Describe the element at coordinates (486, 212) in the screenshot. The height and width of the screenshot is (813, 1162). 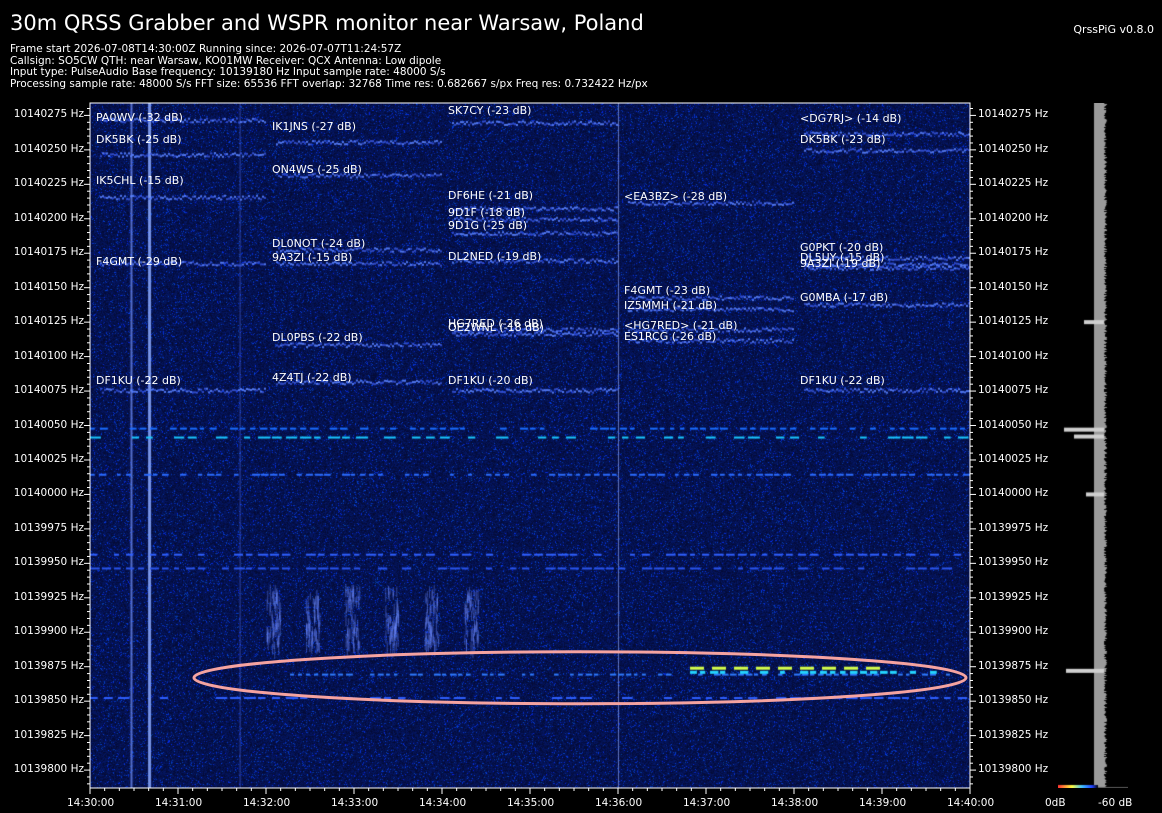
I see `wspr-spot-label: 9D1F (-18 dB)` at that location.